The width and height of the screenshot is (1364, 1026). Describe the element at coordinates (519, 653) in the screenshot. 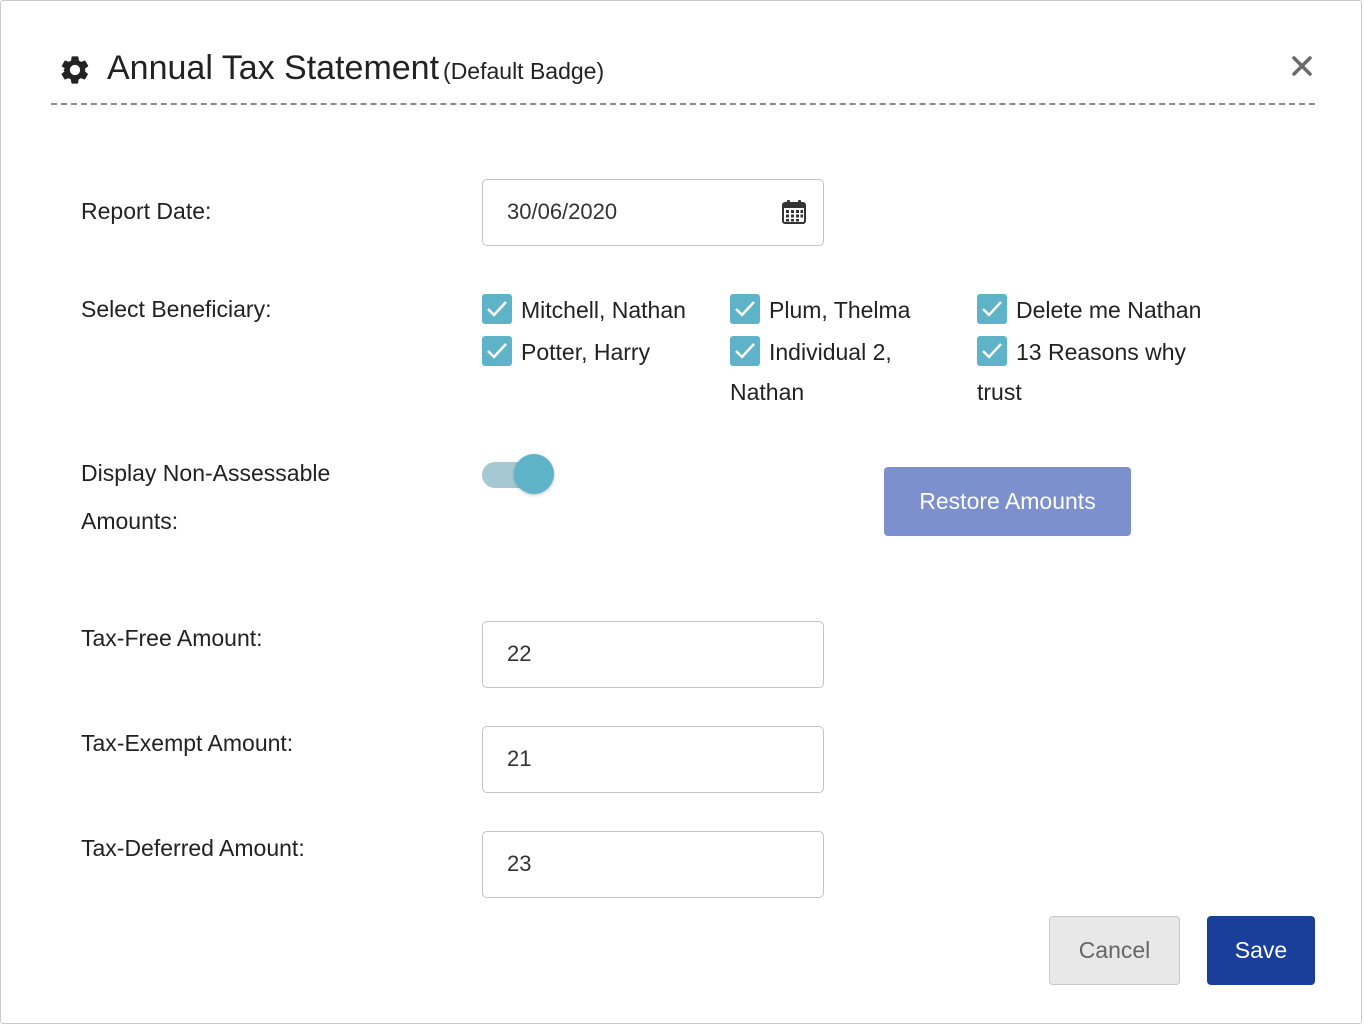

I see `tax-free-value: 22` at that location.